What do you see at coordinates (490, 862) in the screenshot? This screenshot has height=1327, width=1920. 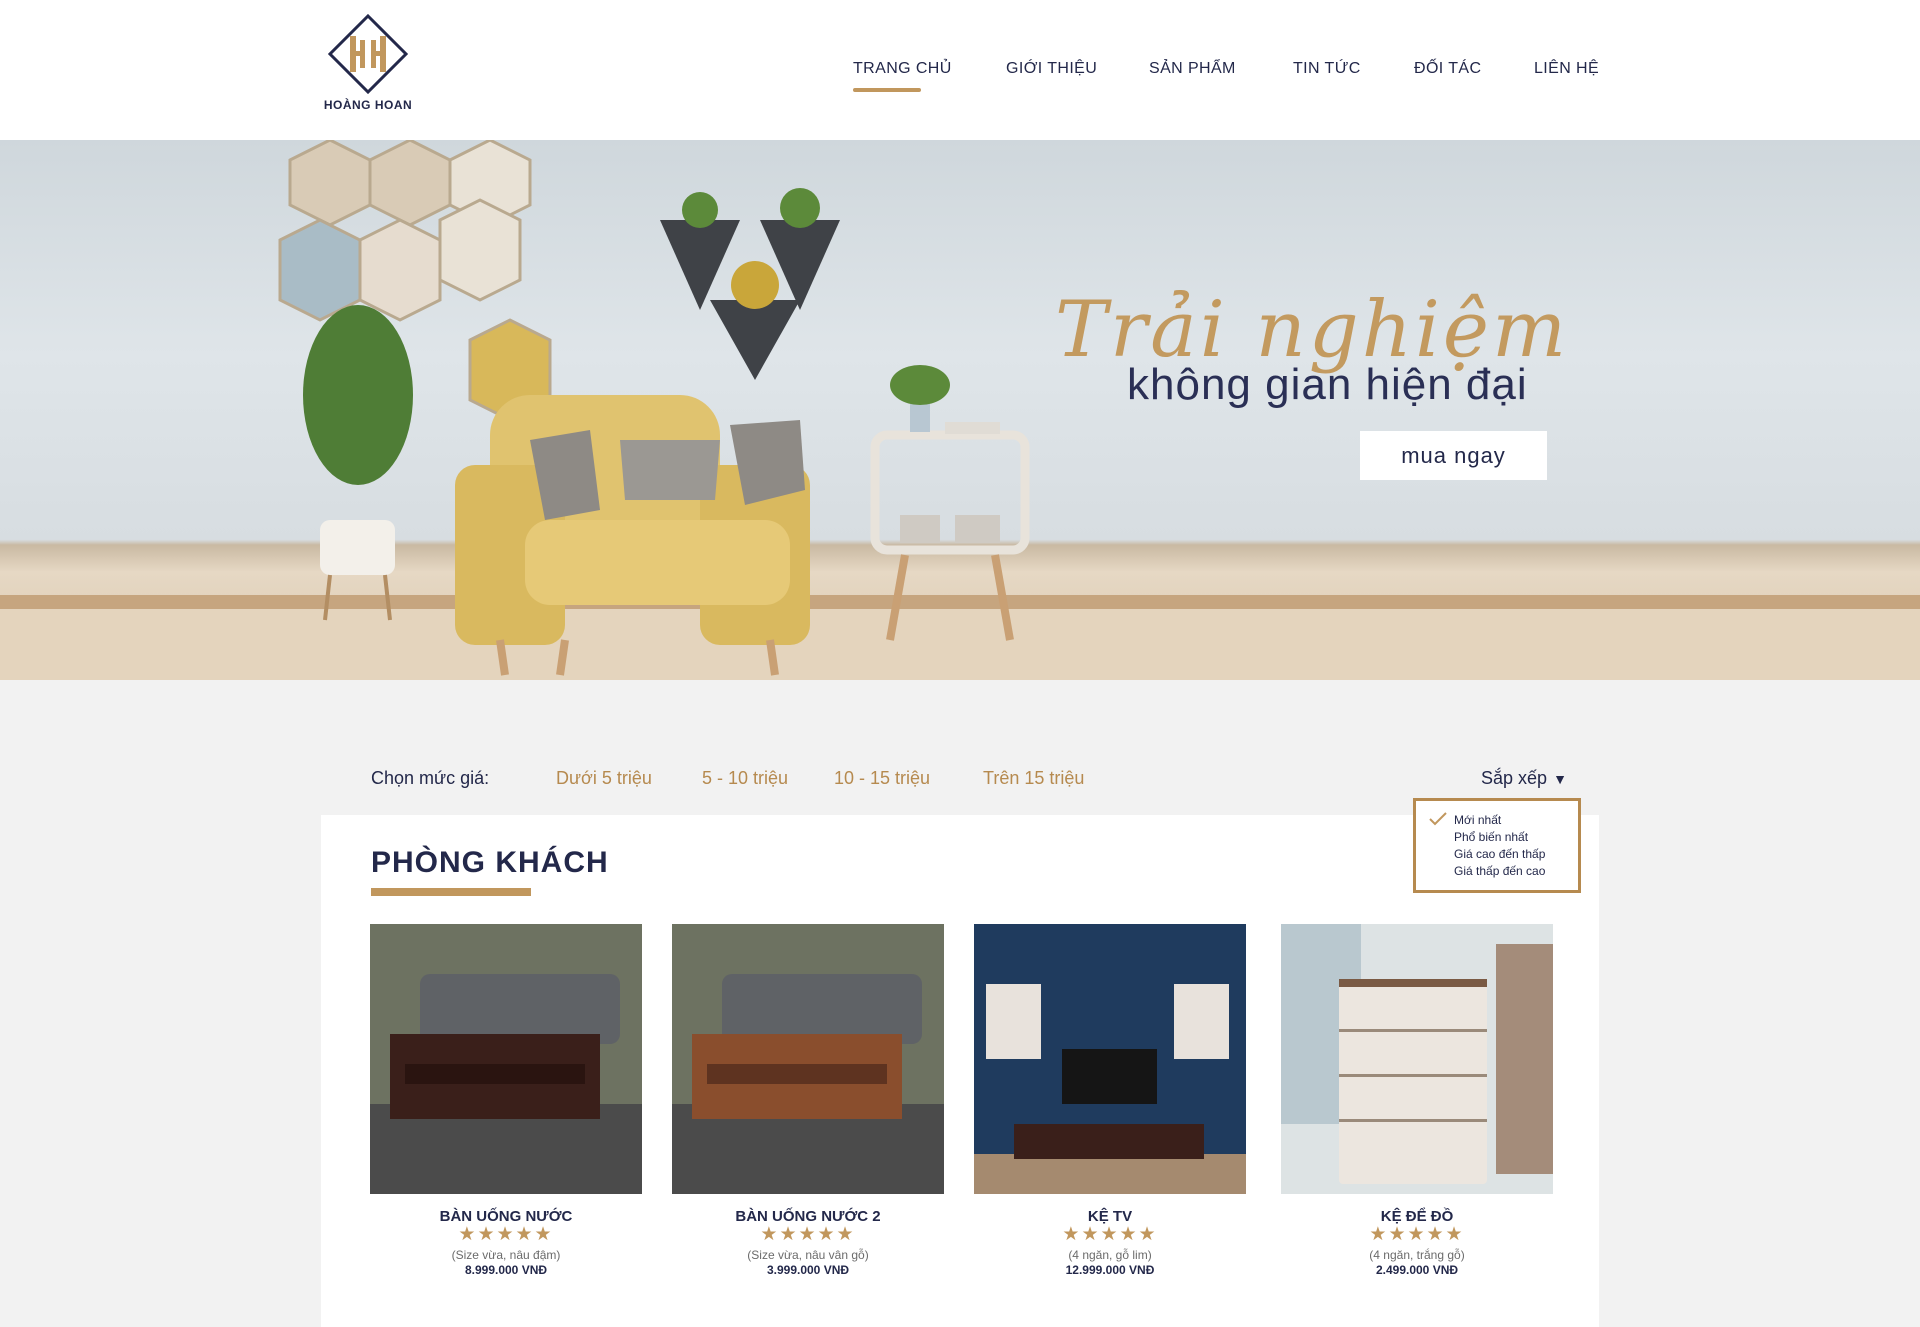 I see `section-title: PHÒNG KHÁCH` at bounding box center [490, 862].